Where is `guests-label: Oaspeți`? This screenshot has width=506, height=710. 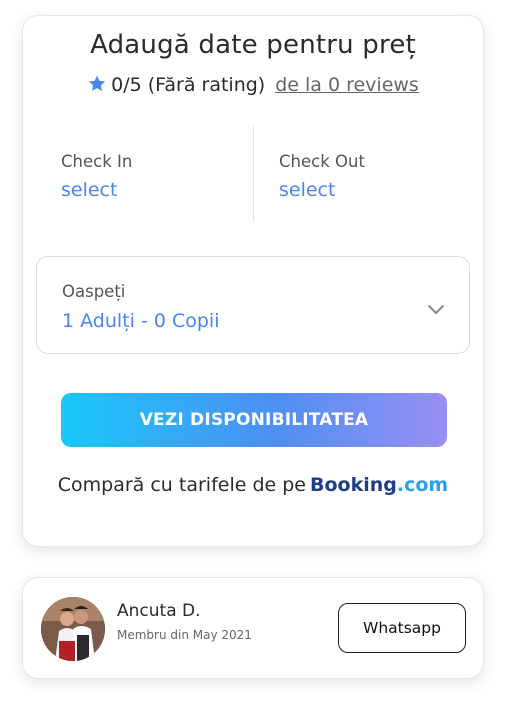
guests-label: Oaspeți is located at coordinates (94, 291).